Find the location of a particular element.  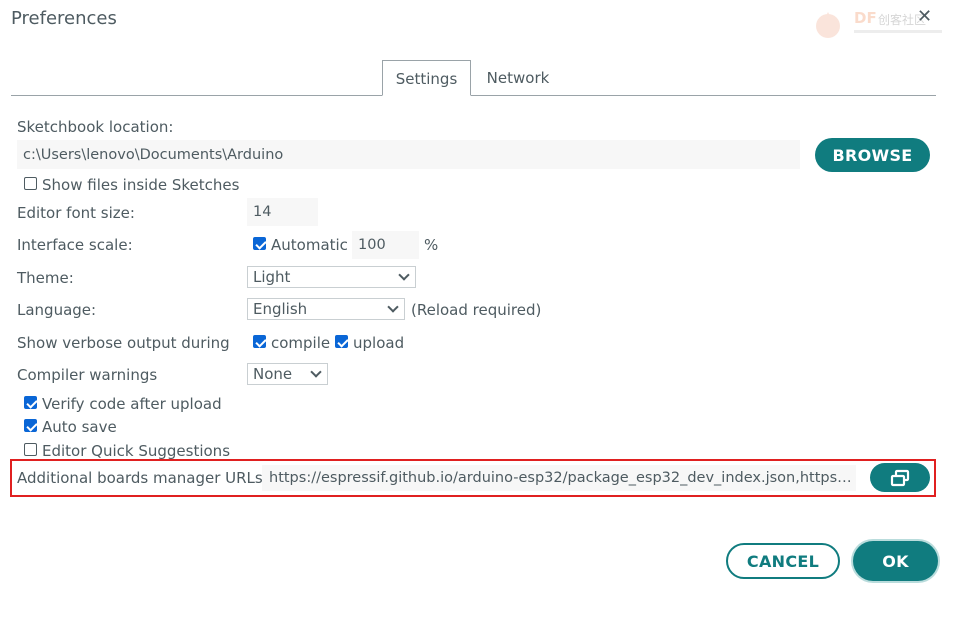

quick-suggestions-label: Editor Quick Suggestions is located at coordinates (136, 451).